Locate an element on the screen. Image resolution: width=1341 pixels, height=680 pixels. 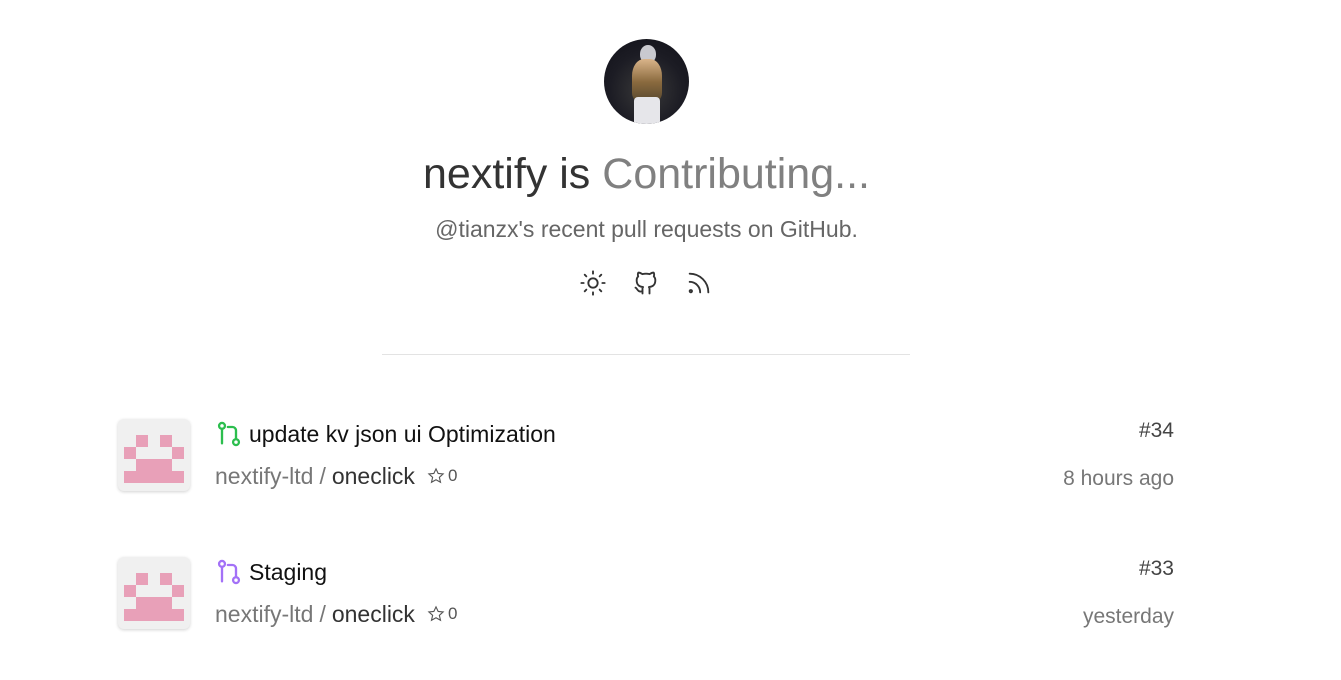
headline-connector: is is located at coordinates (575, 174).